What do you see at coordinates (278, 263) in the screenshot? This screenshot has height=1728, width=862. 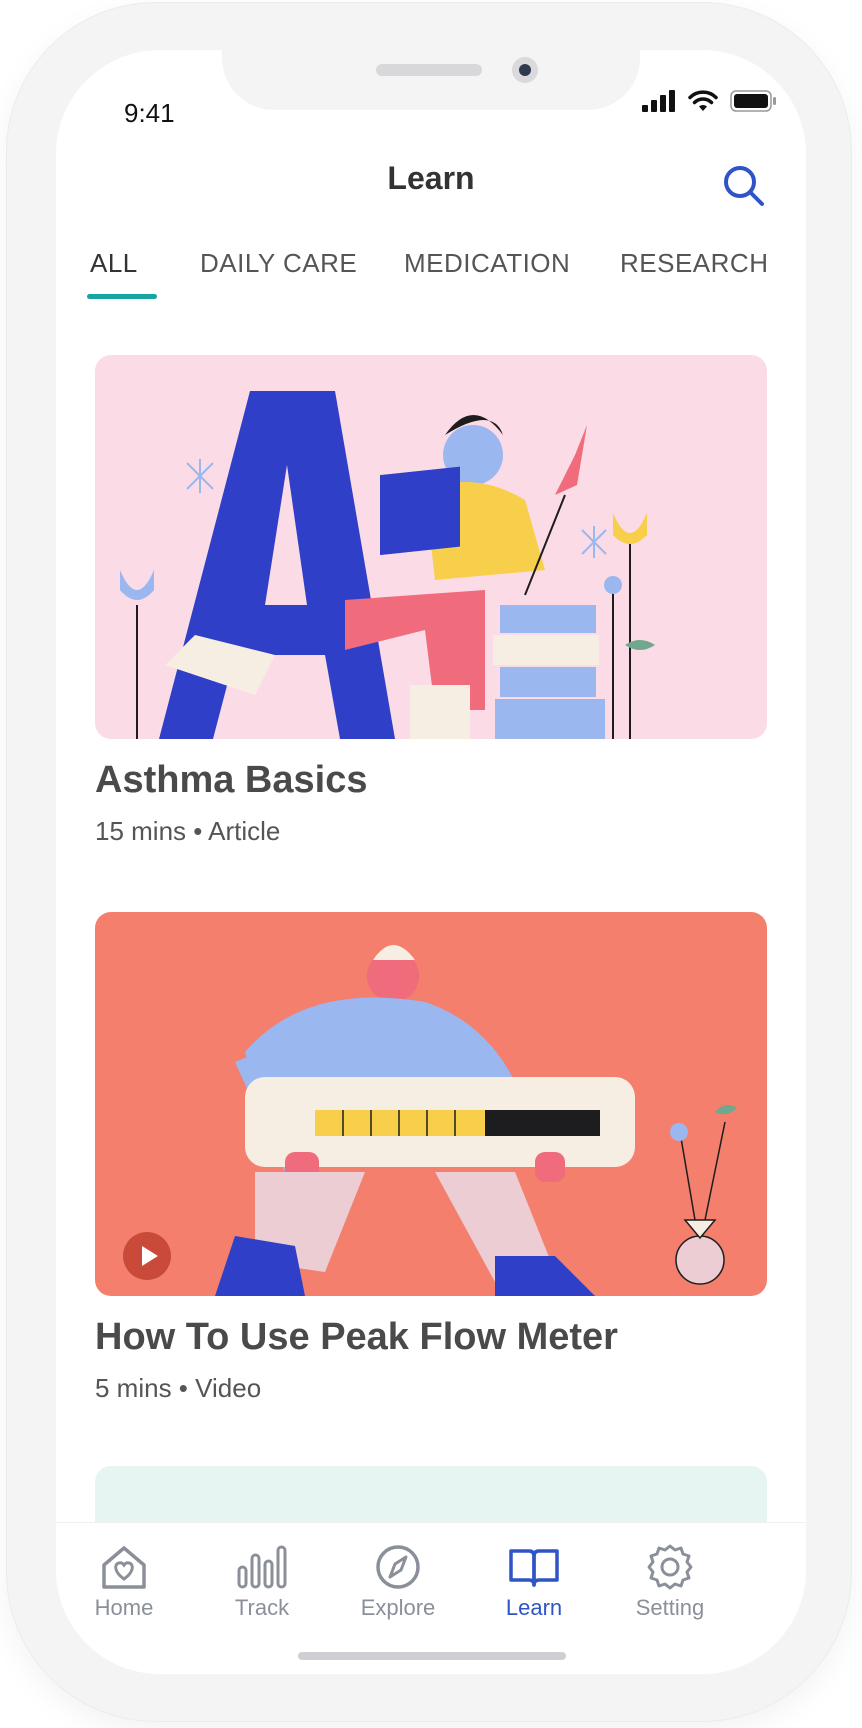 I see `tab-daily-care: DAILY CARE` at bounding box center [278, 263].